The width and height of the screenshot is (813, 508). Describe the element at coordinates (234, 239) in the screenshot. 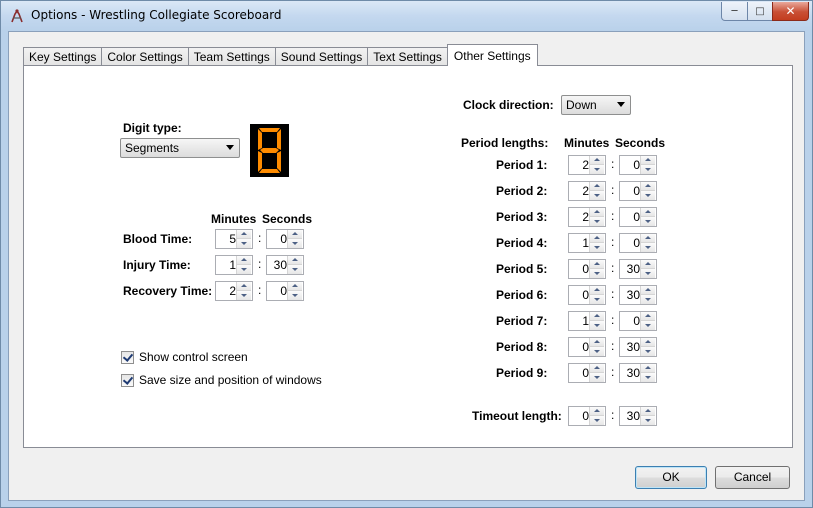

I see `blood-time-minutes: 5` at that location.